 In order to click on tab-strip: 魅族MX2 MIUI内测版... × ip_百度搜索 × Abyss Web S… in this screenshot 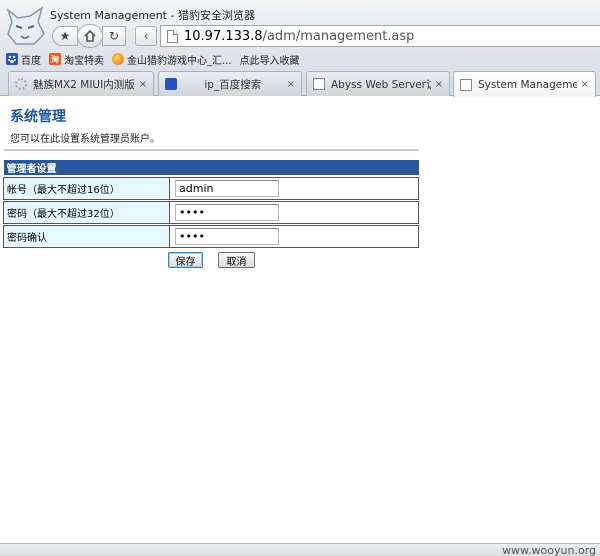, I will do `click(300, 83)`.